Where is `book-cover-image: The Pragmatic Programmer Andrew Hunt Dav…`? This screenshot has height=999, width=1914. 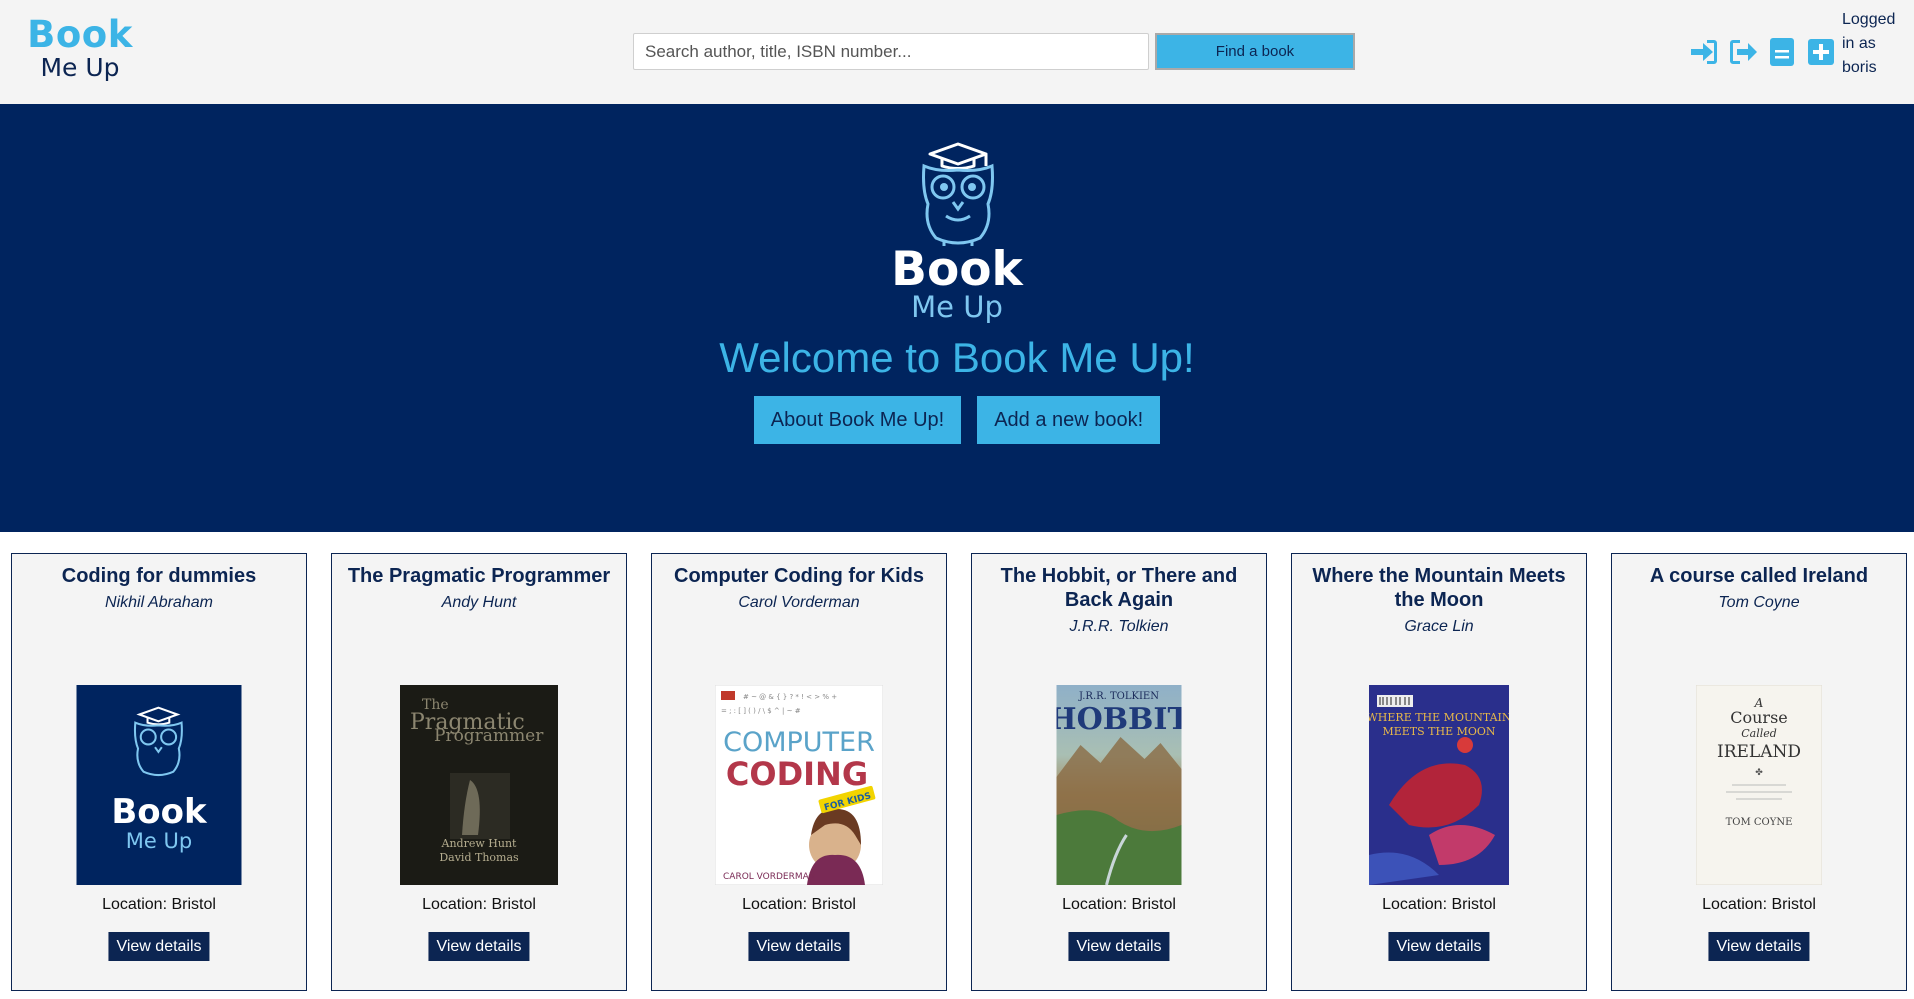 book-cover-image: The Pragmatic Programmer Andrew Hunt Dav… is located at coordinates (479, 785).